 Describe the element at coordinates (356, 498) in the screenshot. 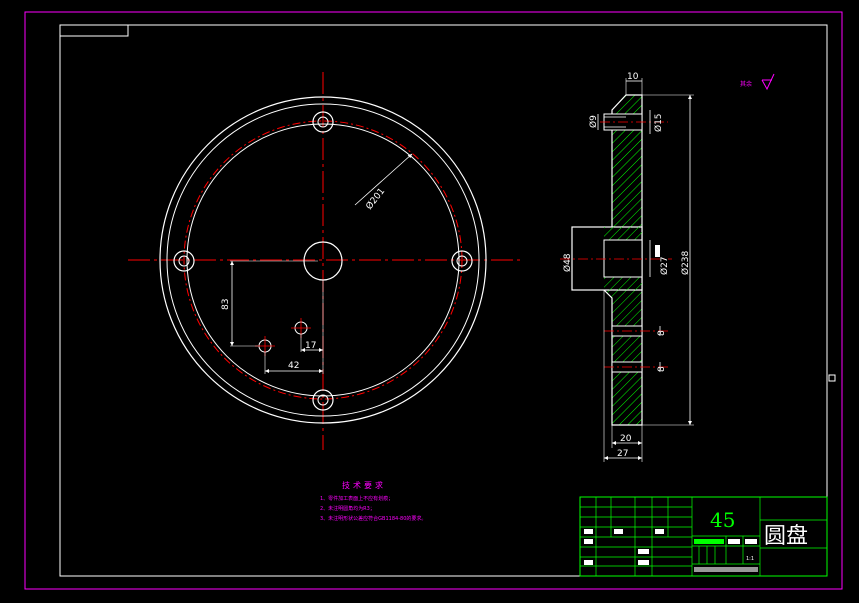

I see `tech-note-1: 1、零件加工表面上不应有划痕；` at that location.